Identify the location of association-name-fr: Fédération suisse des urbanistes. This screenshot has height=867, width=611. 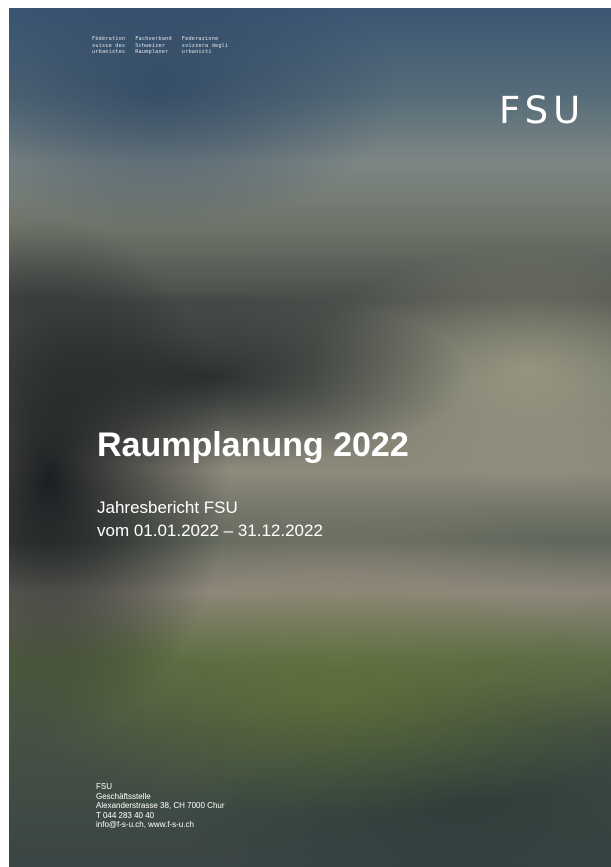
(109, 46).